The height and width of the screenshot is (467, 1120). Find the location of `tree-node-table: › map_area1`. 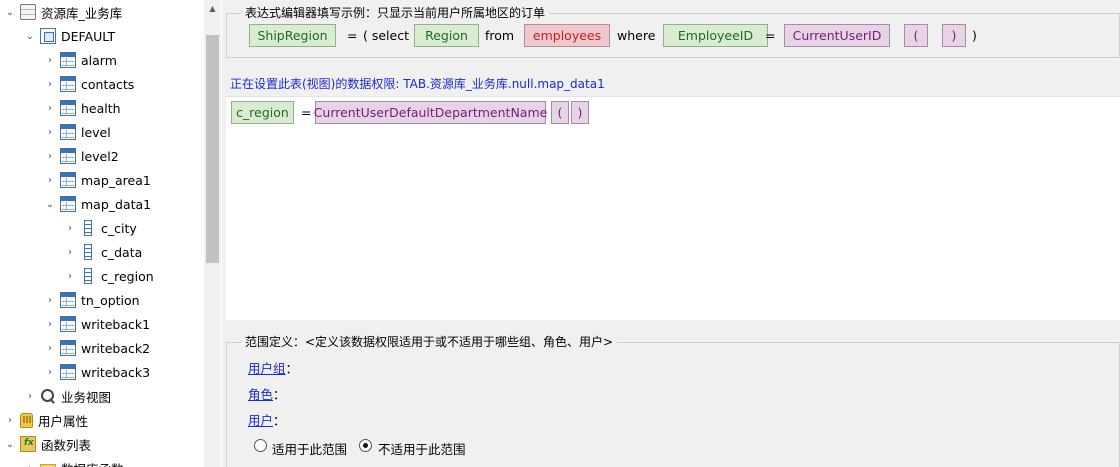

tree-node-table: › map_area1 is located at coordinates (102, 180).